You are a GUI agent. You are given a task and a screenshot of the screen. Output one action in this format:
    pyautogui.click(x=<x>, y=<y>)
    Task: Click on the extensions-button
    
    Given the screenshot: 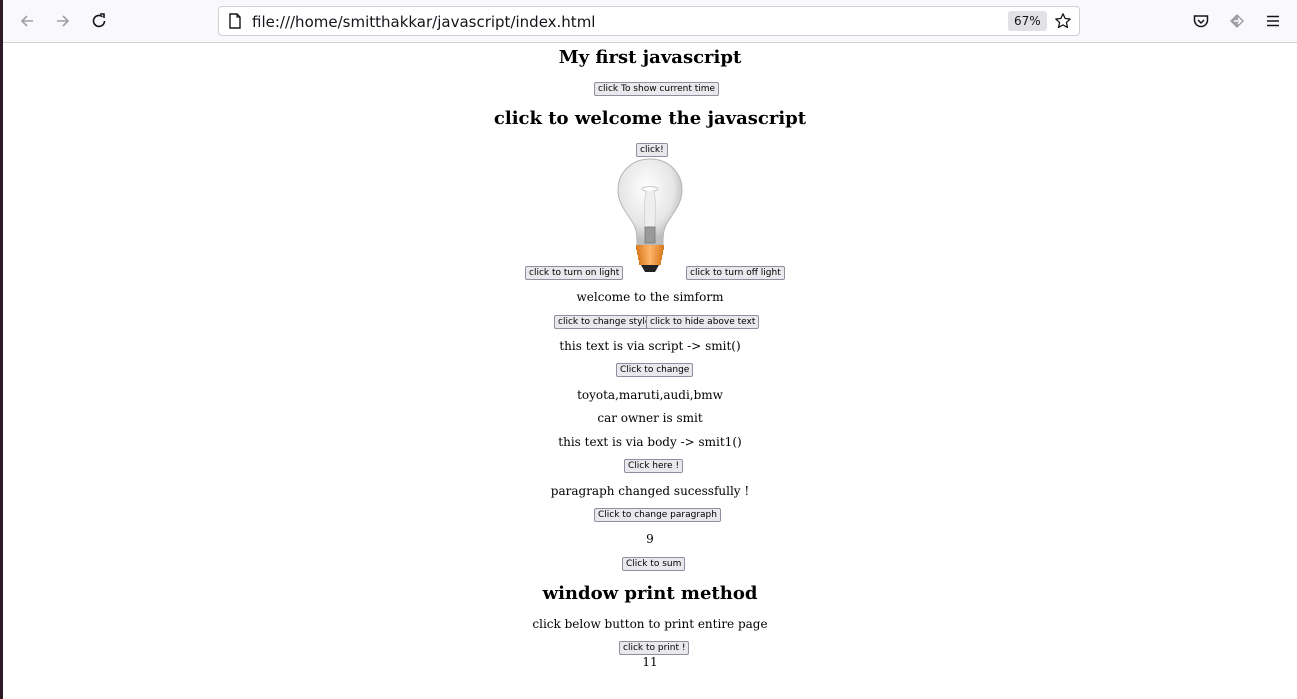 What is the action you would take?
    pyautogui.click(x=1237, y=21)
    